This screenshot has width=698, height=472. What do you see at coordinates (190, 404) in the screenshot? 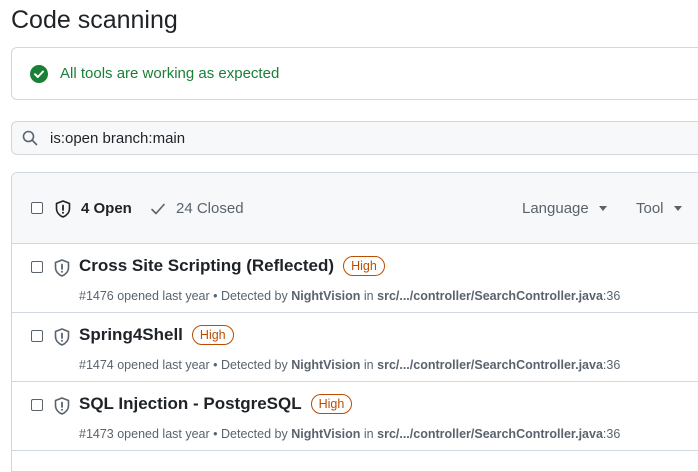
I see `alert-title-link: SQL Injection - PostgreSQL` at bounding box center [190, 404].